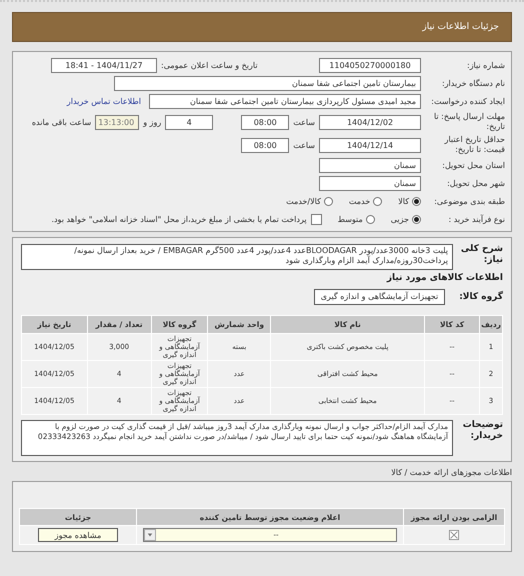 This screenshot has height=576, width=524. I want to click on buyer-org-field: بیمارستان تامین اجتماعی شفا سمنان, so click(267, 83).